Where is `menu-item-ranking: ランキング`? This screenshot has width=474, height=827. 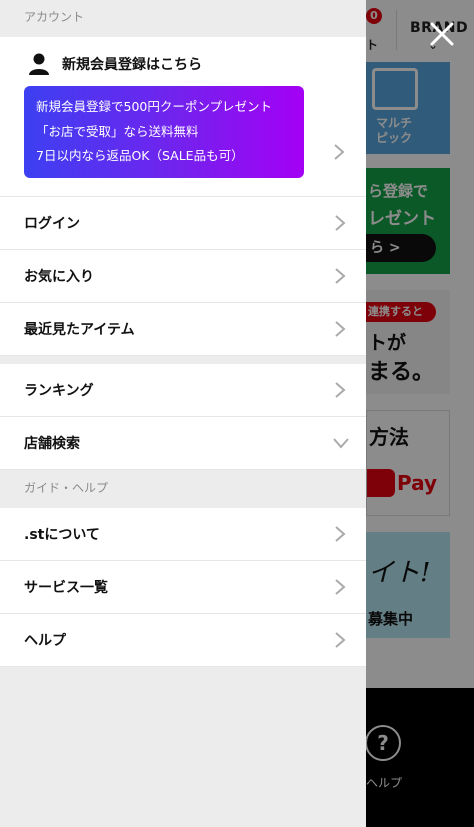
menu-item-ranking: ランキング is located at coordinates (183, 390).